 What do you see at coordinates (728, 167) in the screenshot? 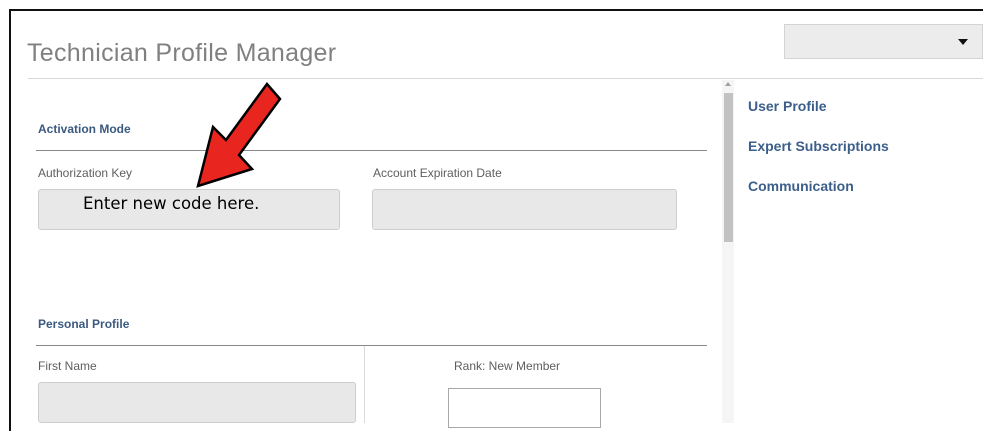
I see `scrollbar-thumb` at bounding box center [728, 167].